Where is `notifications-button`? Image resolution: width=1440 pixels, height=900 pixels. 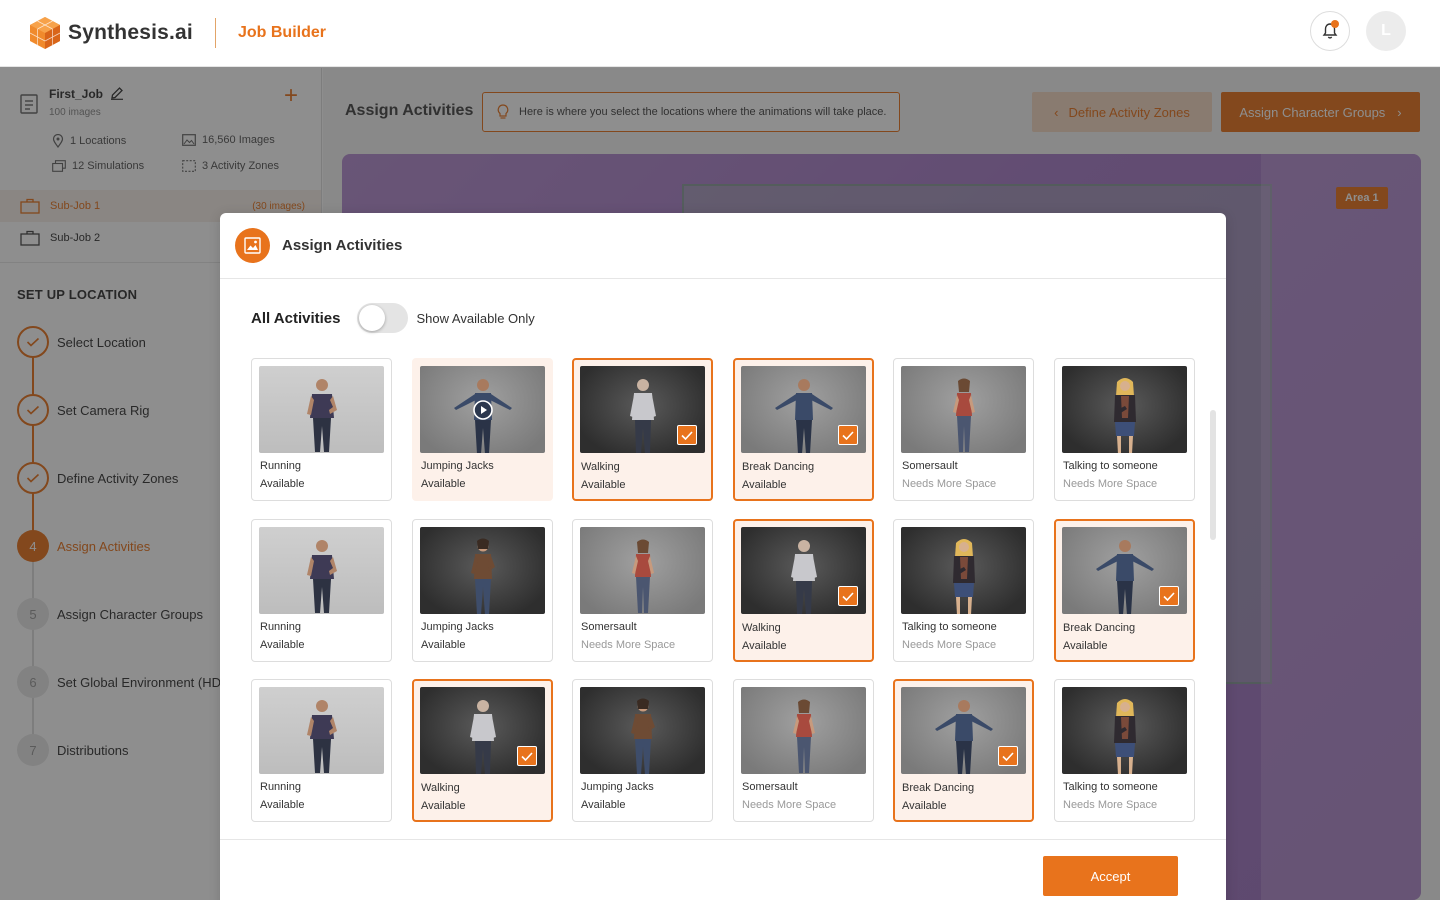 notifications-button is located at coordinates (1330, 31).